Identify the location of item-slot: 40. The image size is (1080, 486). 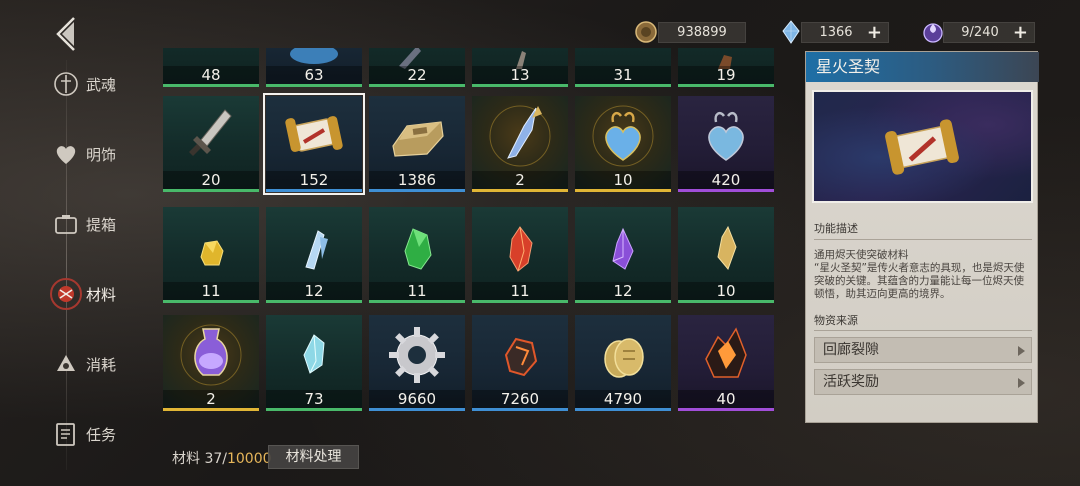
(726, 363).